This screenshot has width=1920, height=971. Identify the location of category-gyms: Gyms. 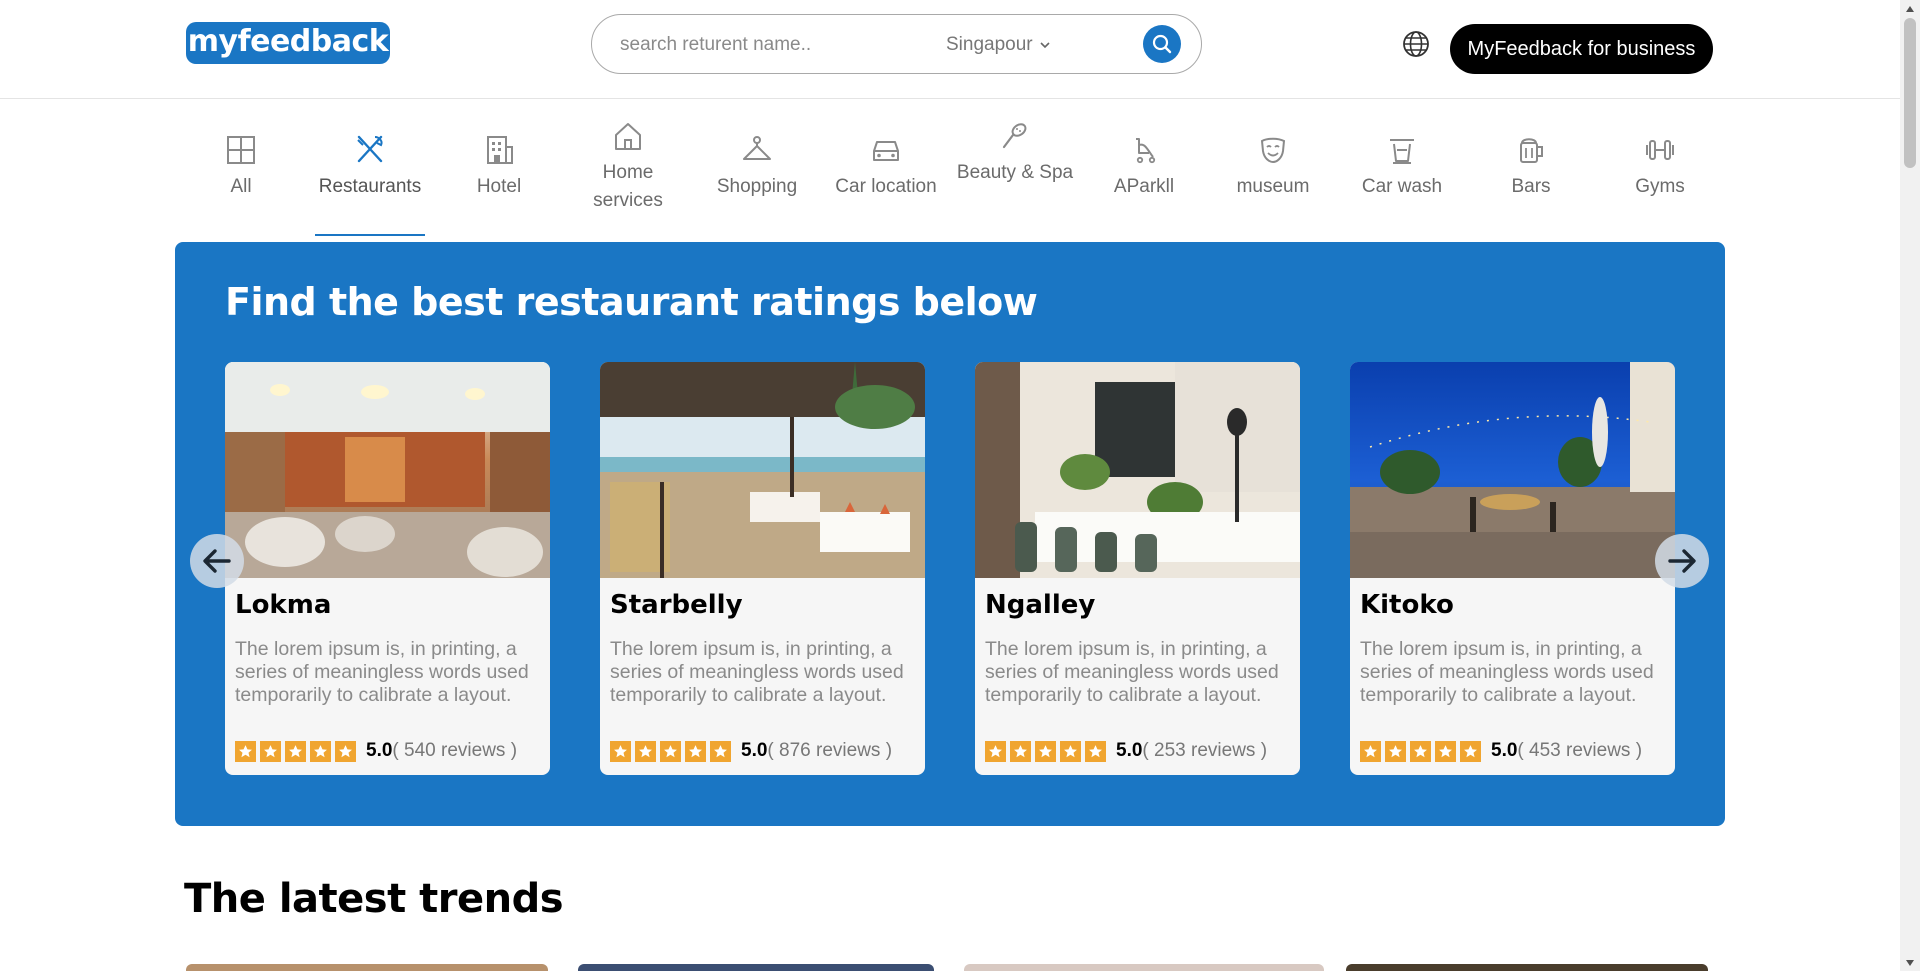
(1660, 167).